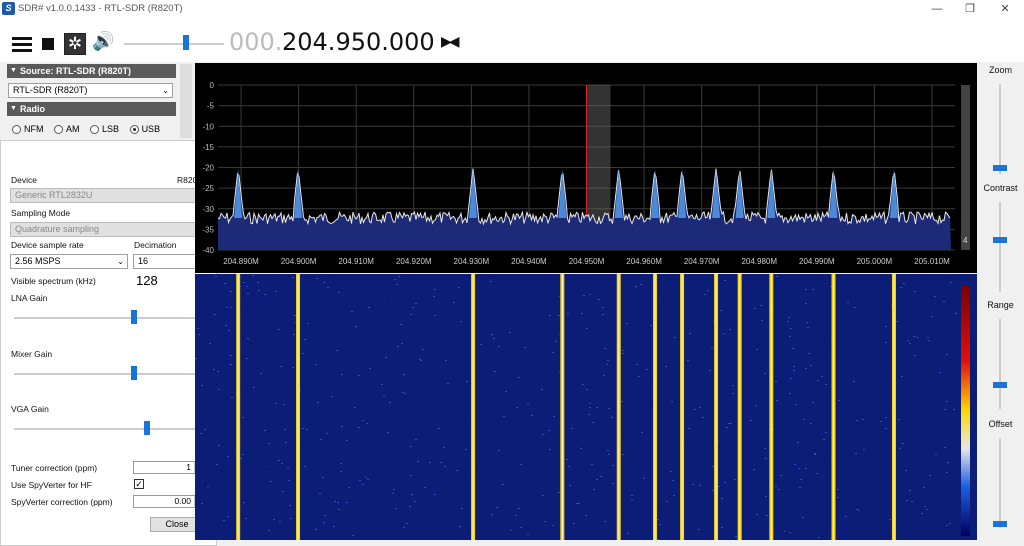 This screenshot has height=546, width=1024. I want to click on zoom-slider-thumb, so click(1000, 168).